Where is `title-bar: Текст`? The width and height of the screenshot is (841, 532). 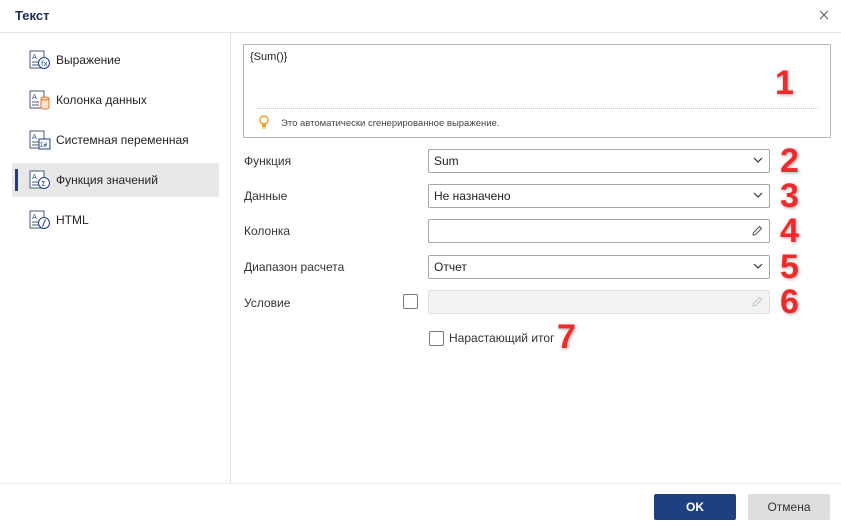
title-bar: Текст is located at coordinates (420, 16).